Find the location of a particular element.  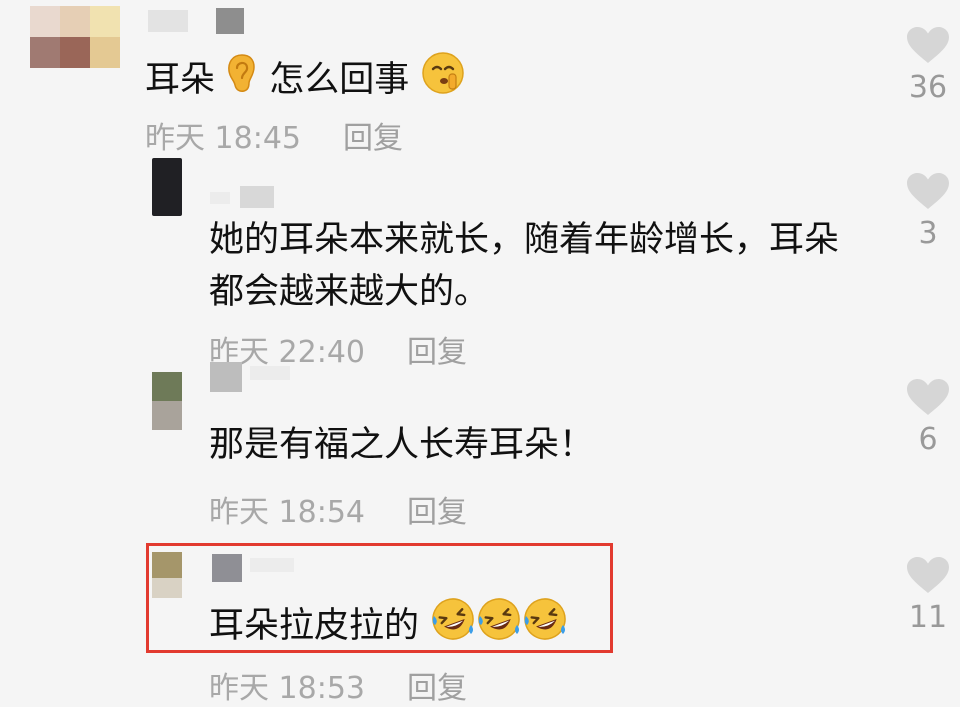

like-button: 6 is located at coordinates (928, 417).